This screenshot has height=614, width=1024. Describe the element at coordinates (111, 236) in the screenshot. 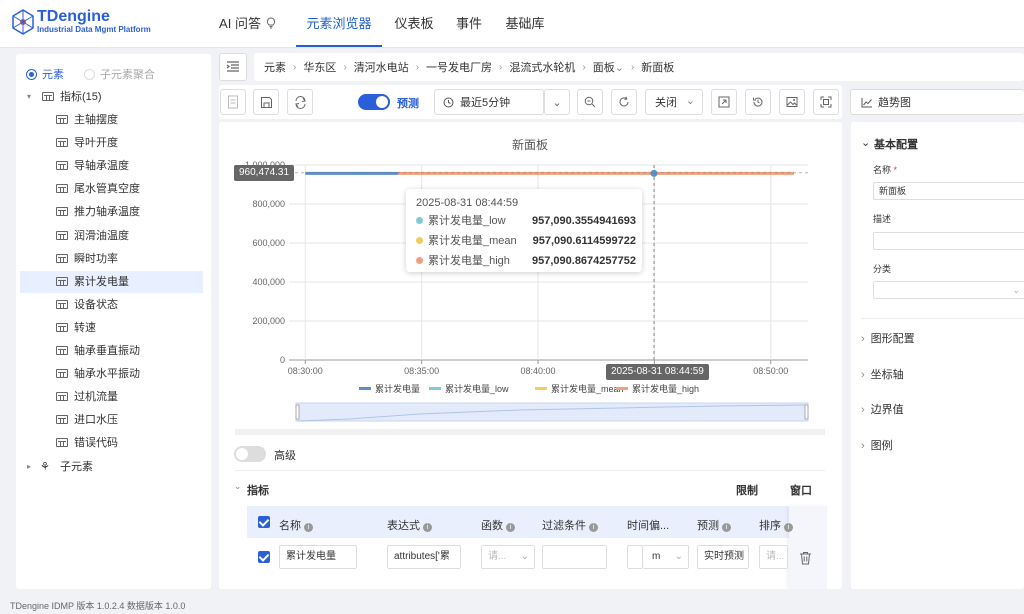

I see `tree-item: 润滑油温度` at that location.